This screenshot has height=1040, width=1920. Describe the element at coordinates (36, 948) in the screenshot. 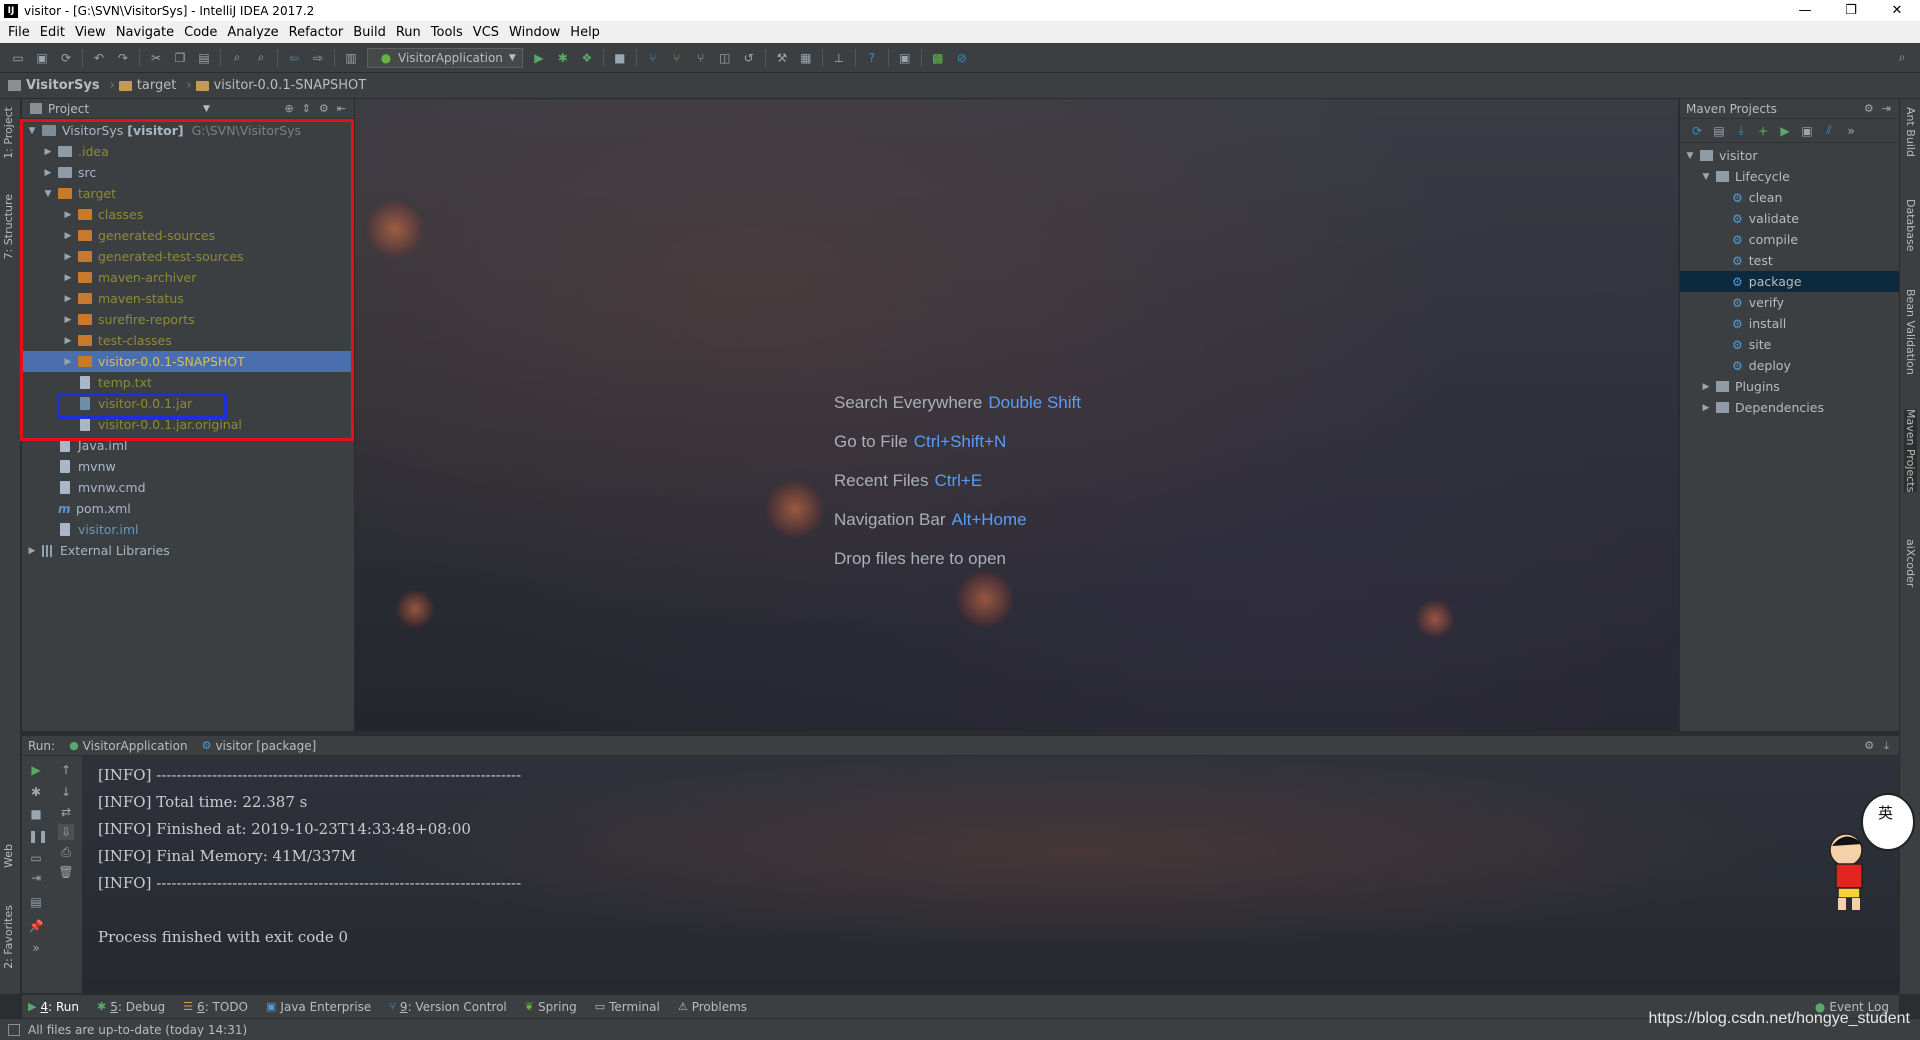

I see `more-icon: »` at that location.